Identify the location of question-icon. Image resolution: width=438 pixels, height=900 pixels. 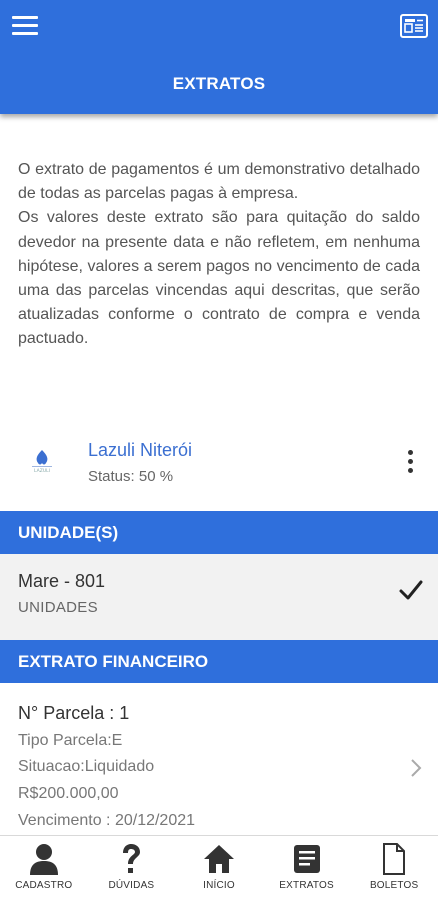
(132, 858).